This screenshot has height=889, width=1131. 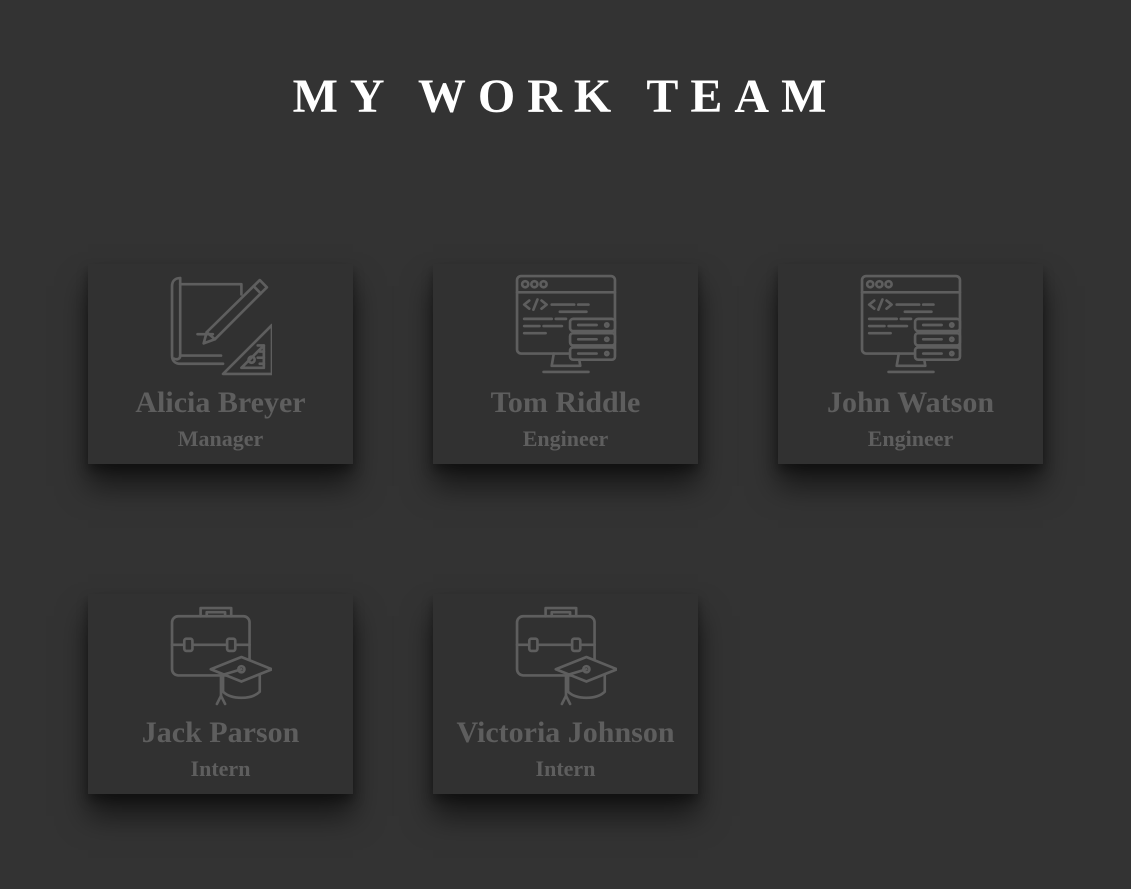 I want to click on member-name: Jack Parson, so click(x=220, y=732).